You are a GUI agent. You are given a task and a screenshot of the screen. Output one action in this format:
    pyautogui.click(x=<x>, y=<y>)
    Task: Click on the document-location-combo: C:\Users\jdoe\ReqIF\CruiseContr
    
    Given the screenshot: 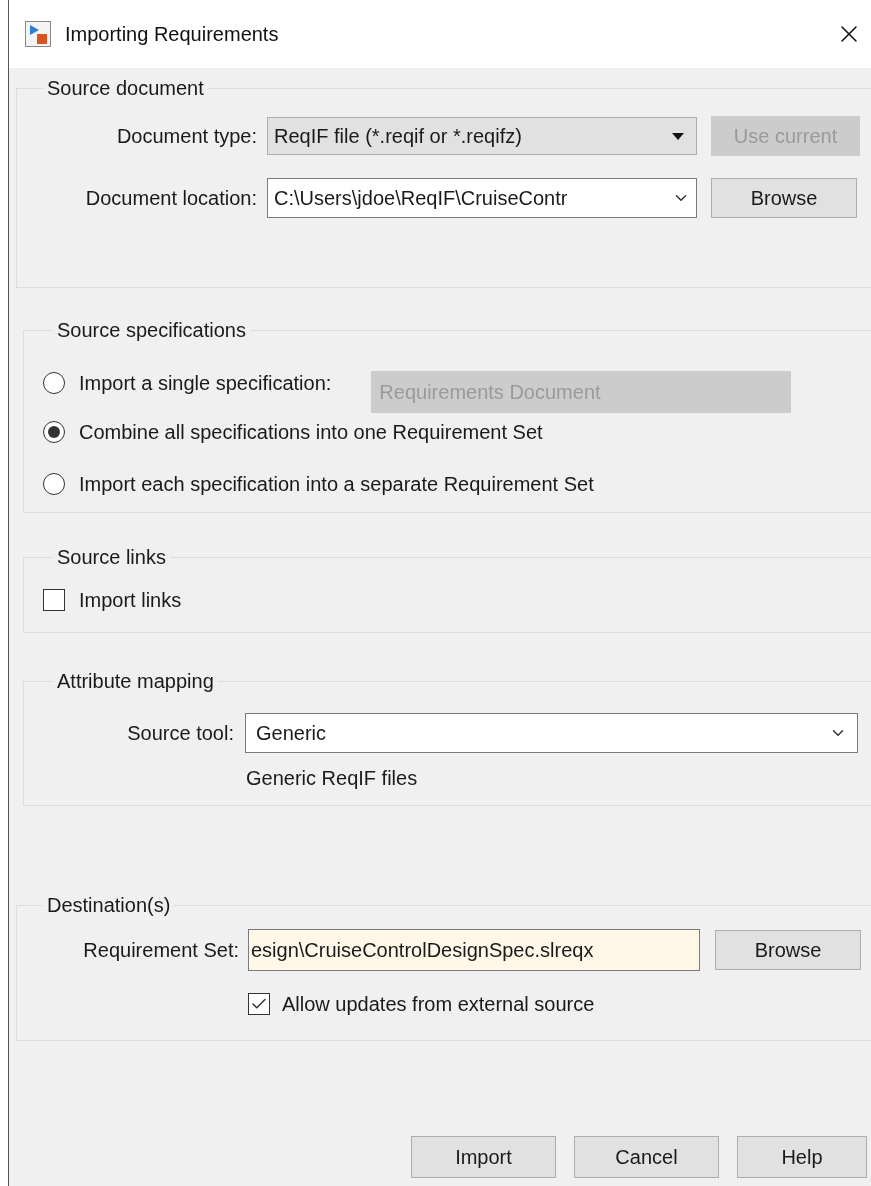 What is the action you would take?
    pyautogui.click(x=482, y=198)
    